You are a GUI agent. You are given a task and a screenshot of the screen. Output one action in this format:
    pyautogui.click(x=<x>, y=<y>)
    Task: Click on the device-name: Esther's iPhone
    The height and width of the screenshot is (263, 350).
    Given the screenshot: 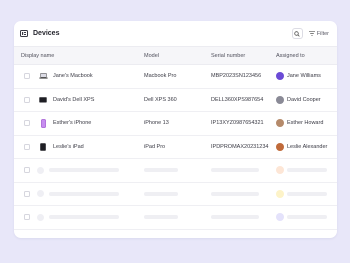 What is the action you would take?
    pyautogui.click(x=72, y=123)
    